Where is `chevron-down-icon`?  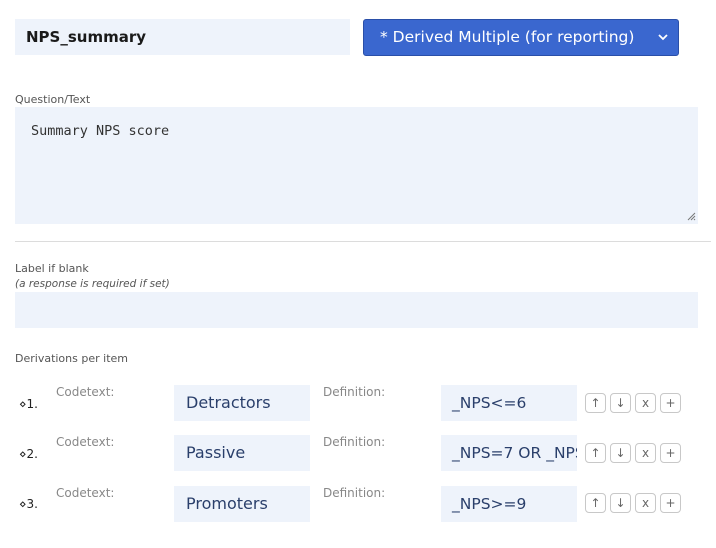
chevron-down-icon is located at coordinates (663, 37).